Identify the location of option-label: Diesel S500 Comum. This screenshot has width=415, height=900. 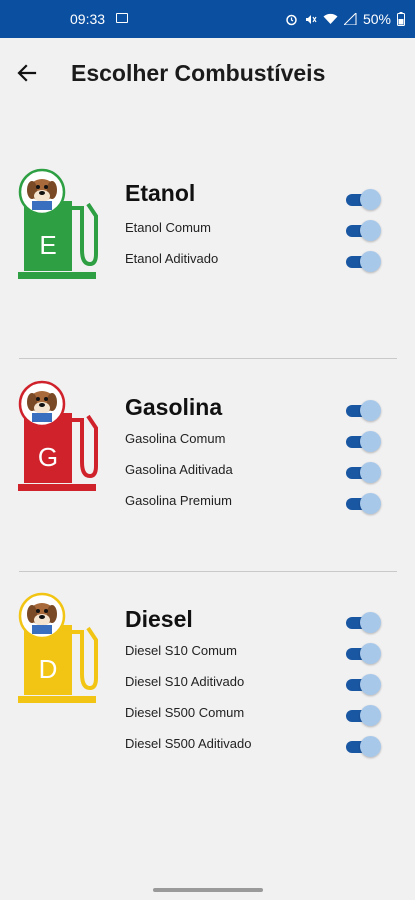
(185, 712).